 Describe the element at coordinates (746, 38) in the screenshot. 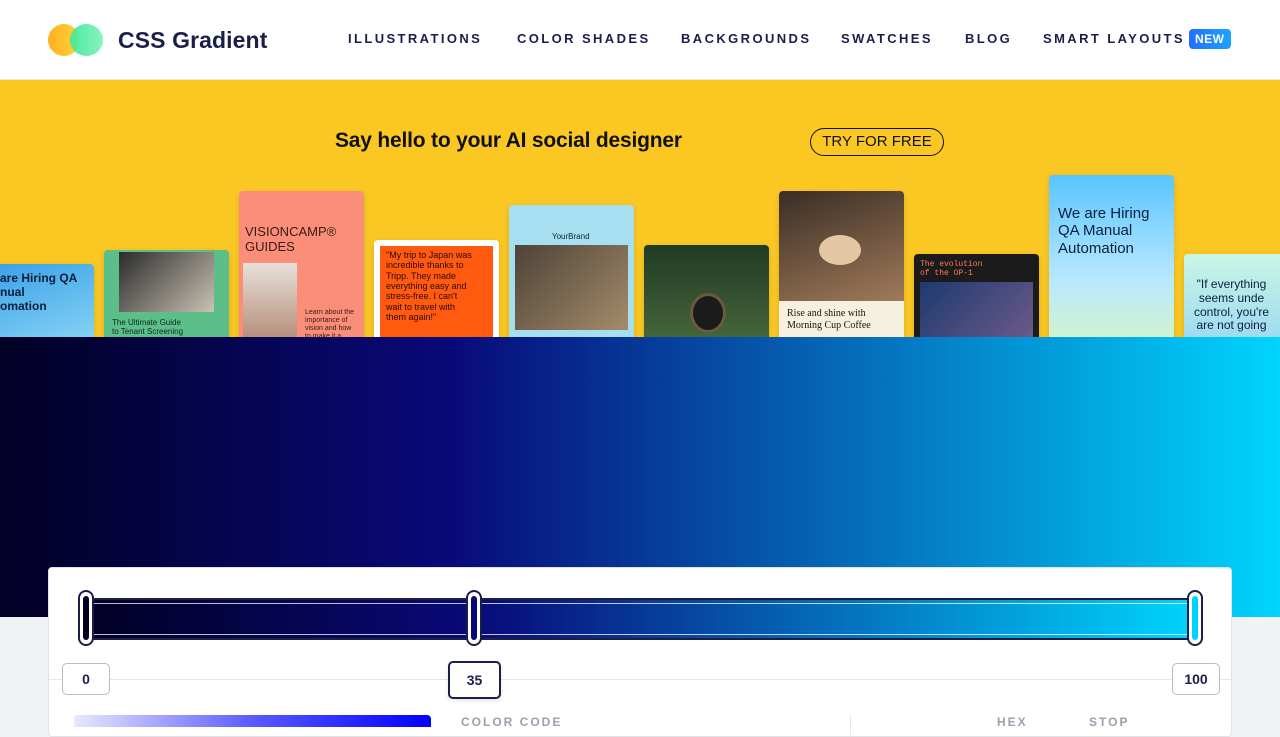

I see `nav-backgrounds: BACKGROUNDS` at that location.